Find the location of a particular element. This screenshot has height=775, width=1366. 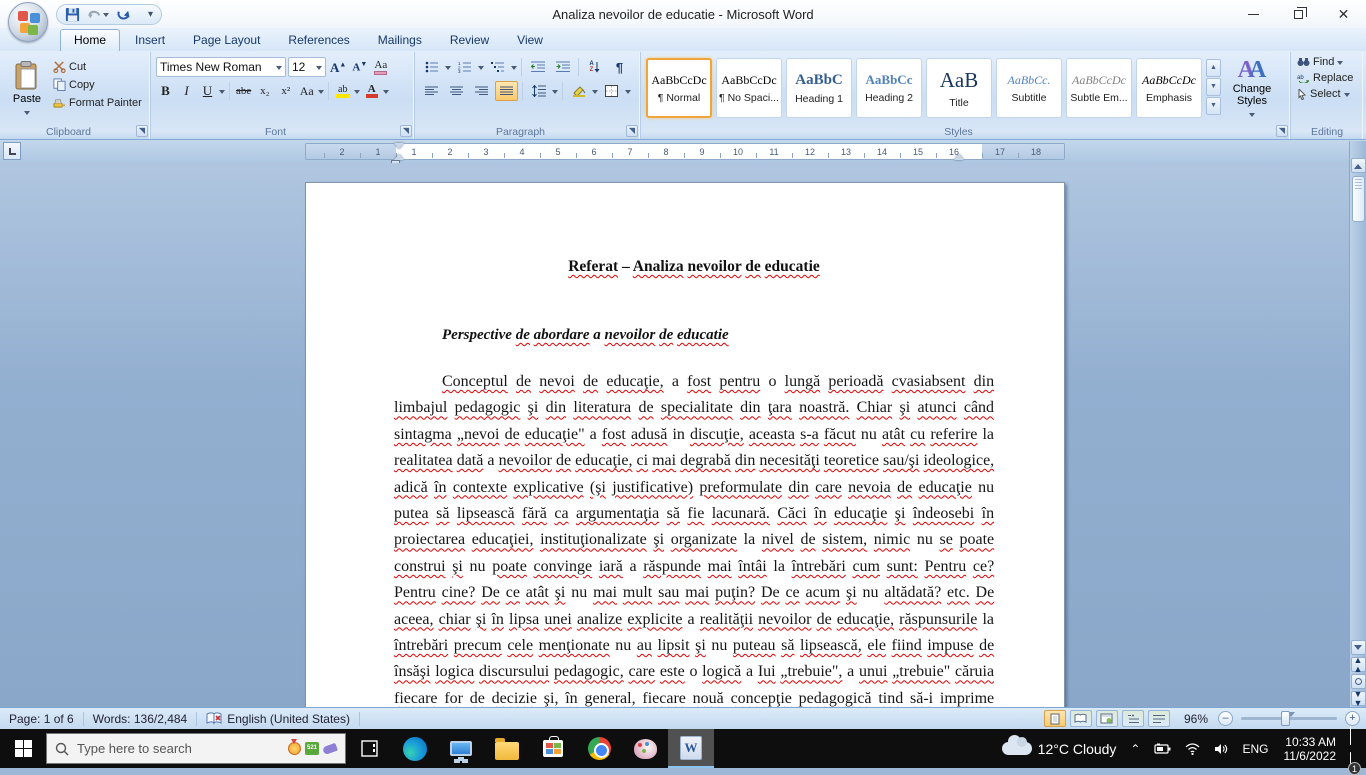

numbering-dropdown-arrow is located at coordinates (481, 69).